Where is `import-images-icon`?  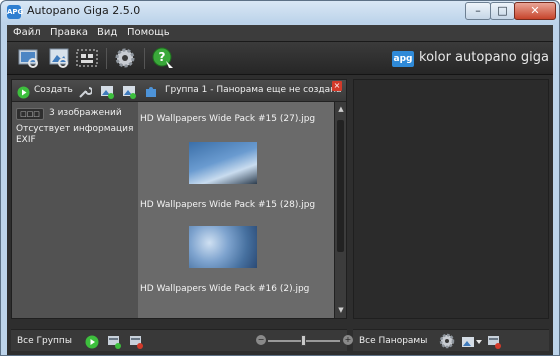
import-images-icon is located at coordinates (59, 58).